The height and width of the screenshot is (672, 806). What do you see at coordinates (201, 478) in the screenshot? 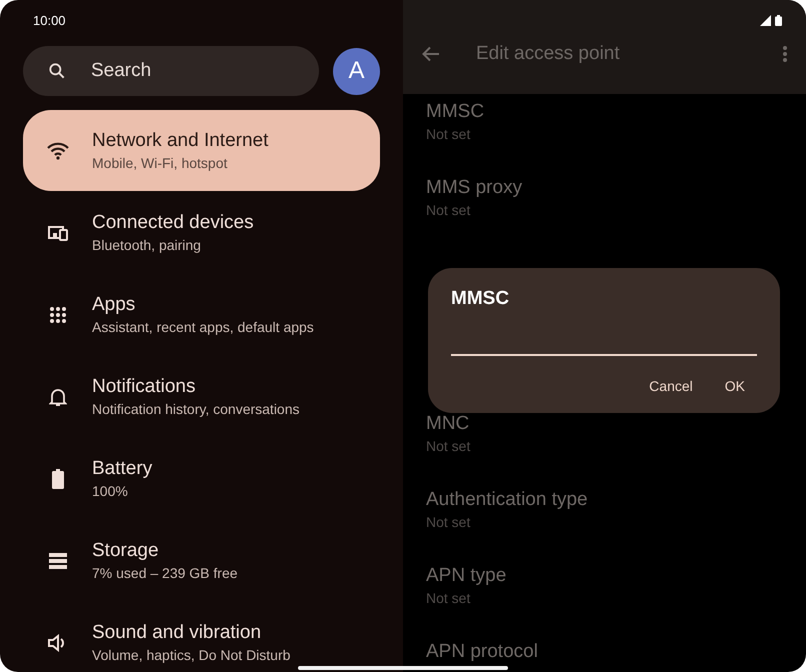
I see `settings-item: Battery 100%` at bounding box center [201, 478].